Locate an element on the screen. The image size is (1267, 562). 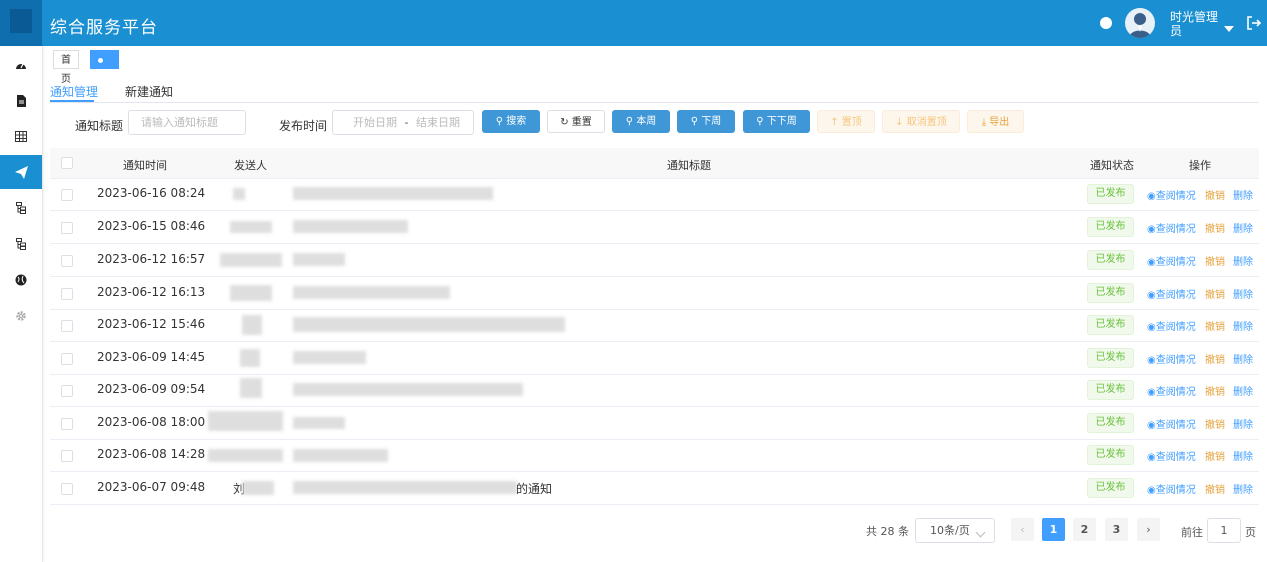
tab-notice-manage: 通知管理 is located at coordinates (74, 91).